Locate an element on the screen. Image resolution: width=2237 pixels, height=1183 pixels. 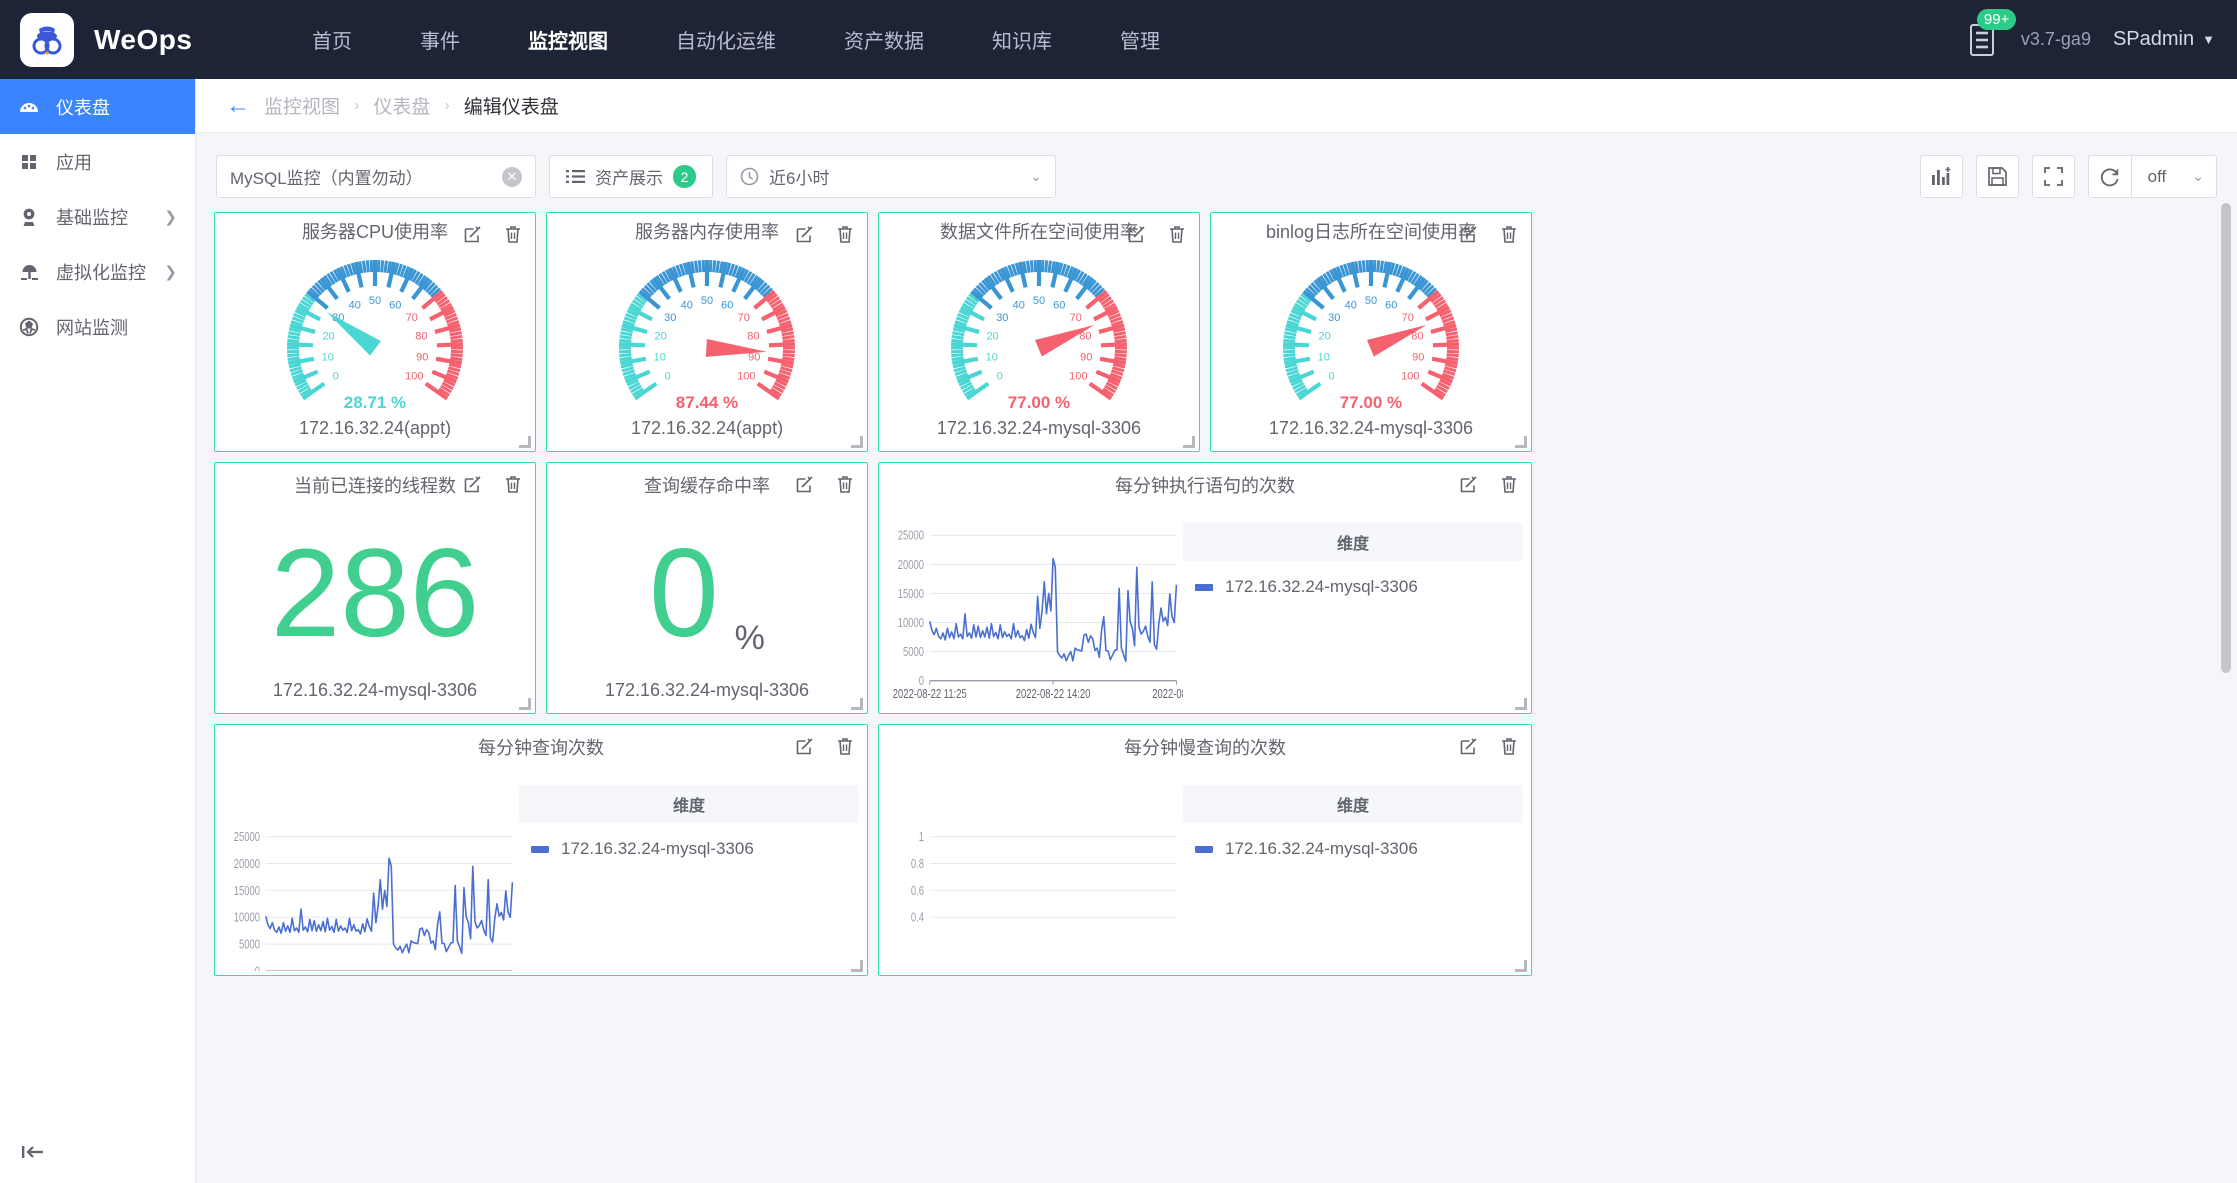
svg-text: 100 is located at coordinates (1078, 377).